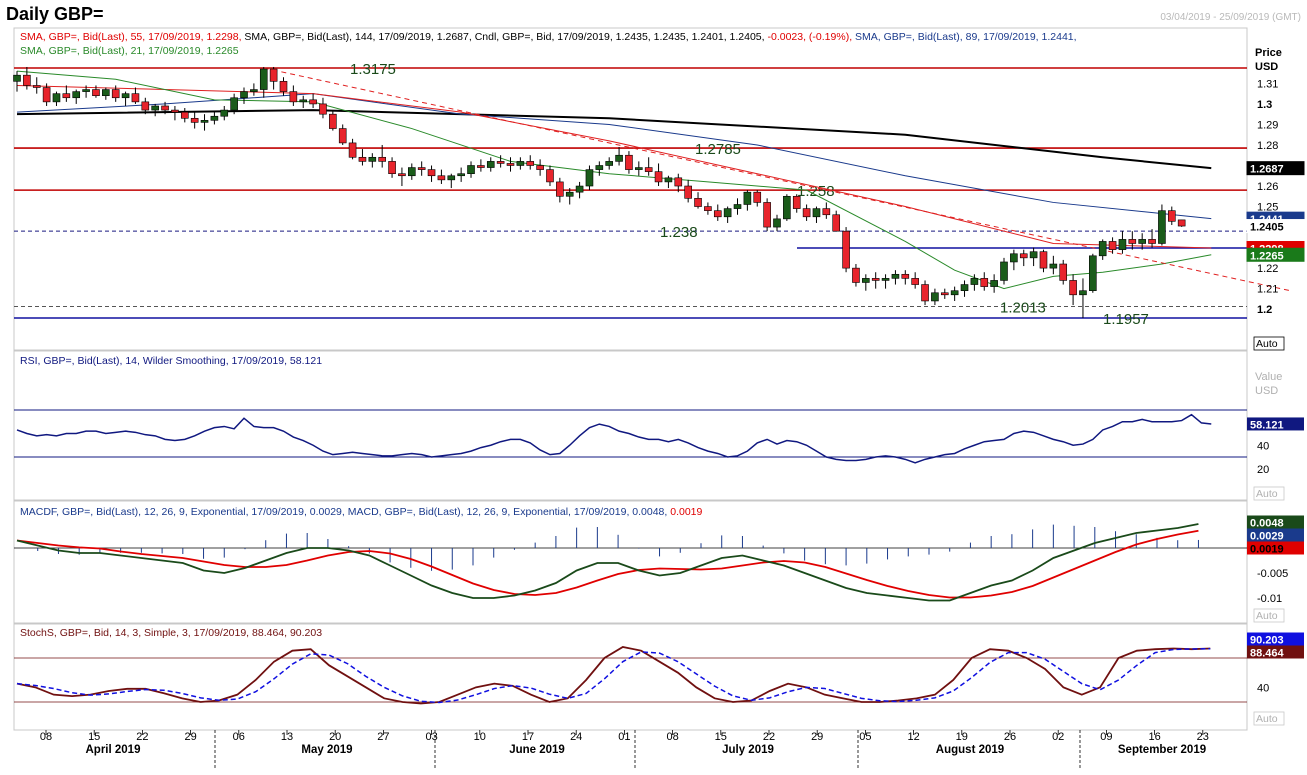 Image resolution: width=1307 pixels, height=775 pixels. What do you see at coordinates (1267, 616) in the screenshot?
I see `macd-auto-label: Auto` at bounding box center [1267, 616].